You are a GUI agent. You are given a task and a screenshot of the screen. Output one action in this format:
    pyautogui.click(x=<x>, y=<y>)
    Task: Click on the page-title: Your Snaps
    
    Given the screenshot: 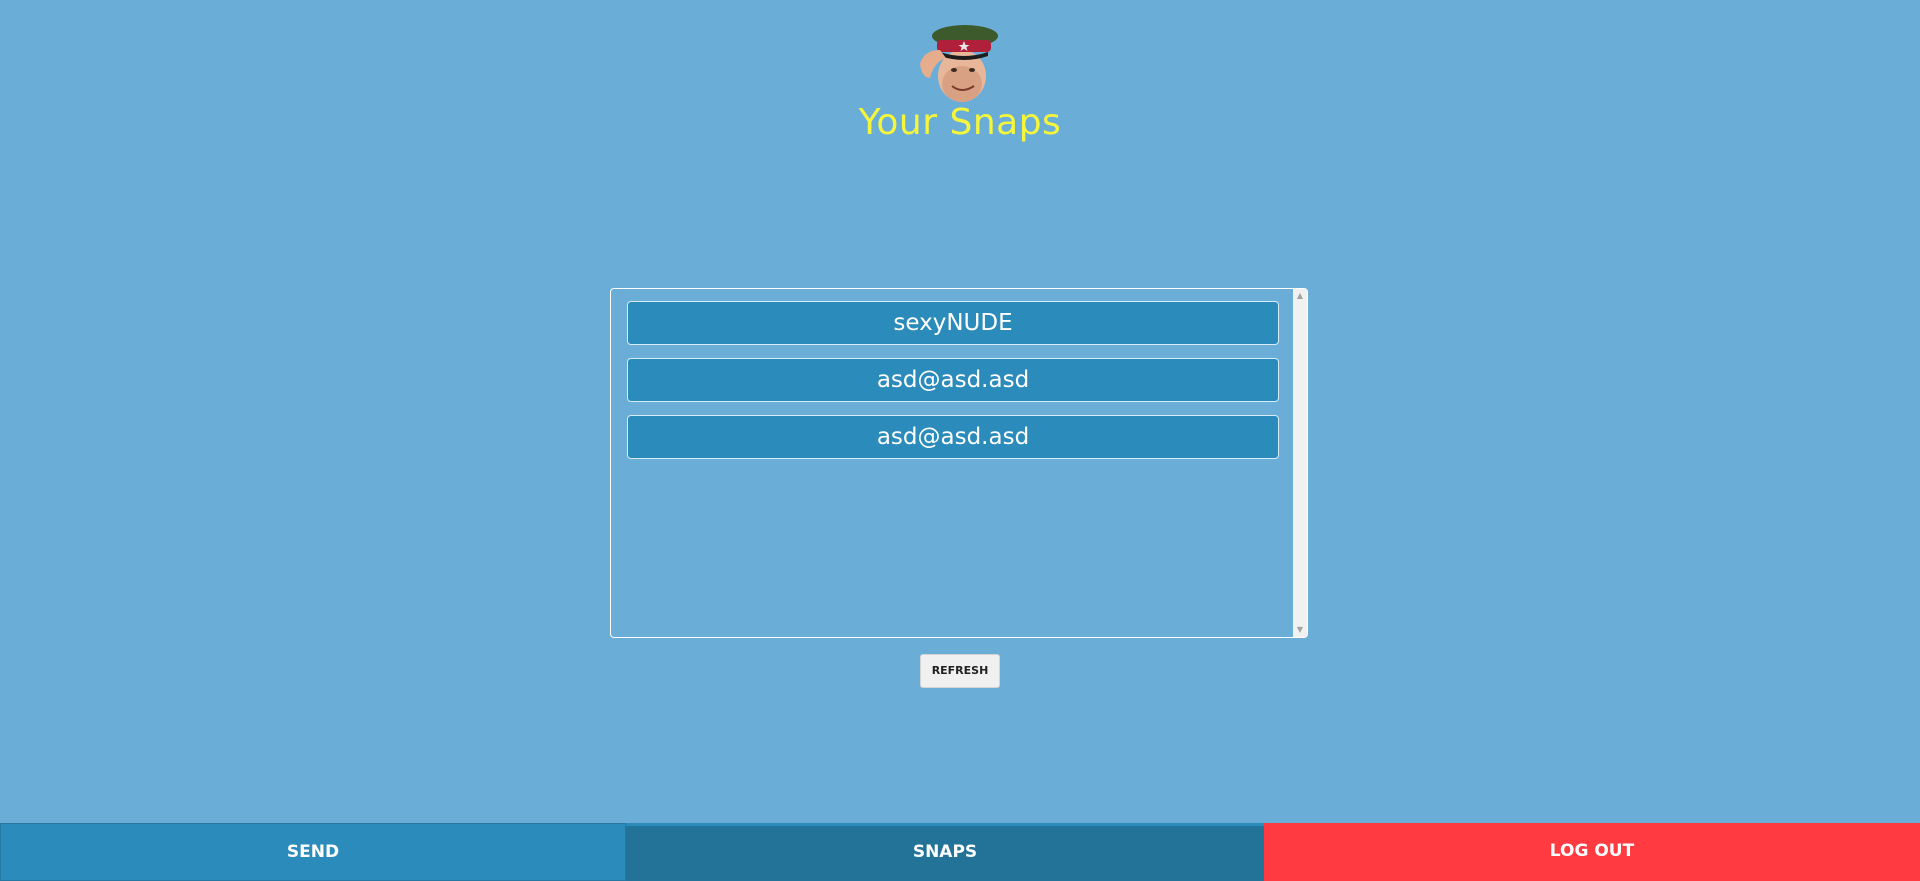 What is the action you would take?
    pyautogui.click(x=960, y=122)
    